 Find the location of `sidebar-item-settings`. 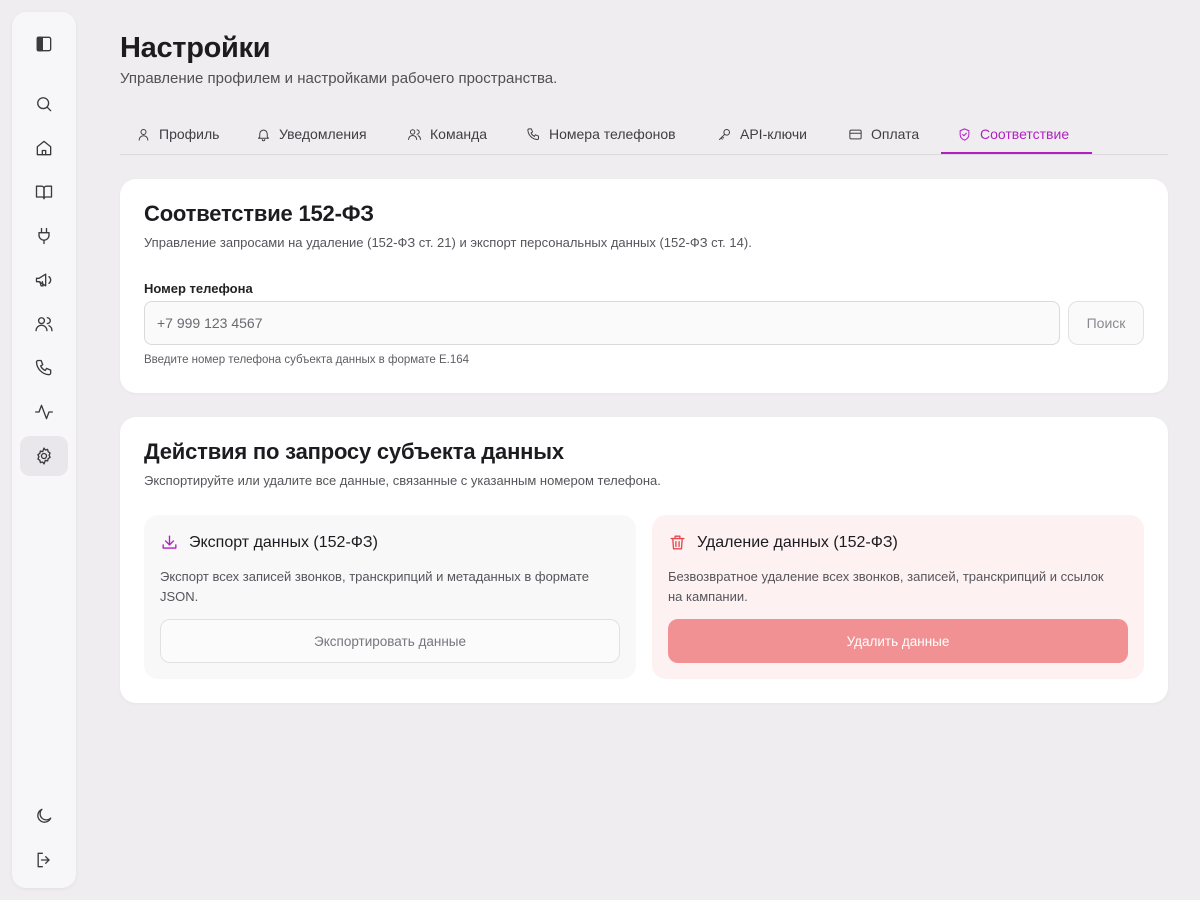

sidebar-item-settings is located at coordinates (44, 456).